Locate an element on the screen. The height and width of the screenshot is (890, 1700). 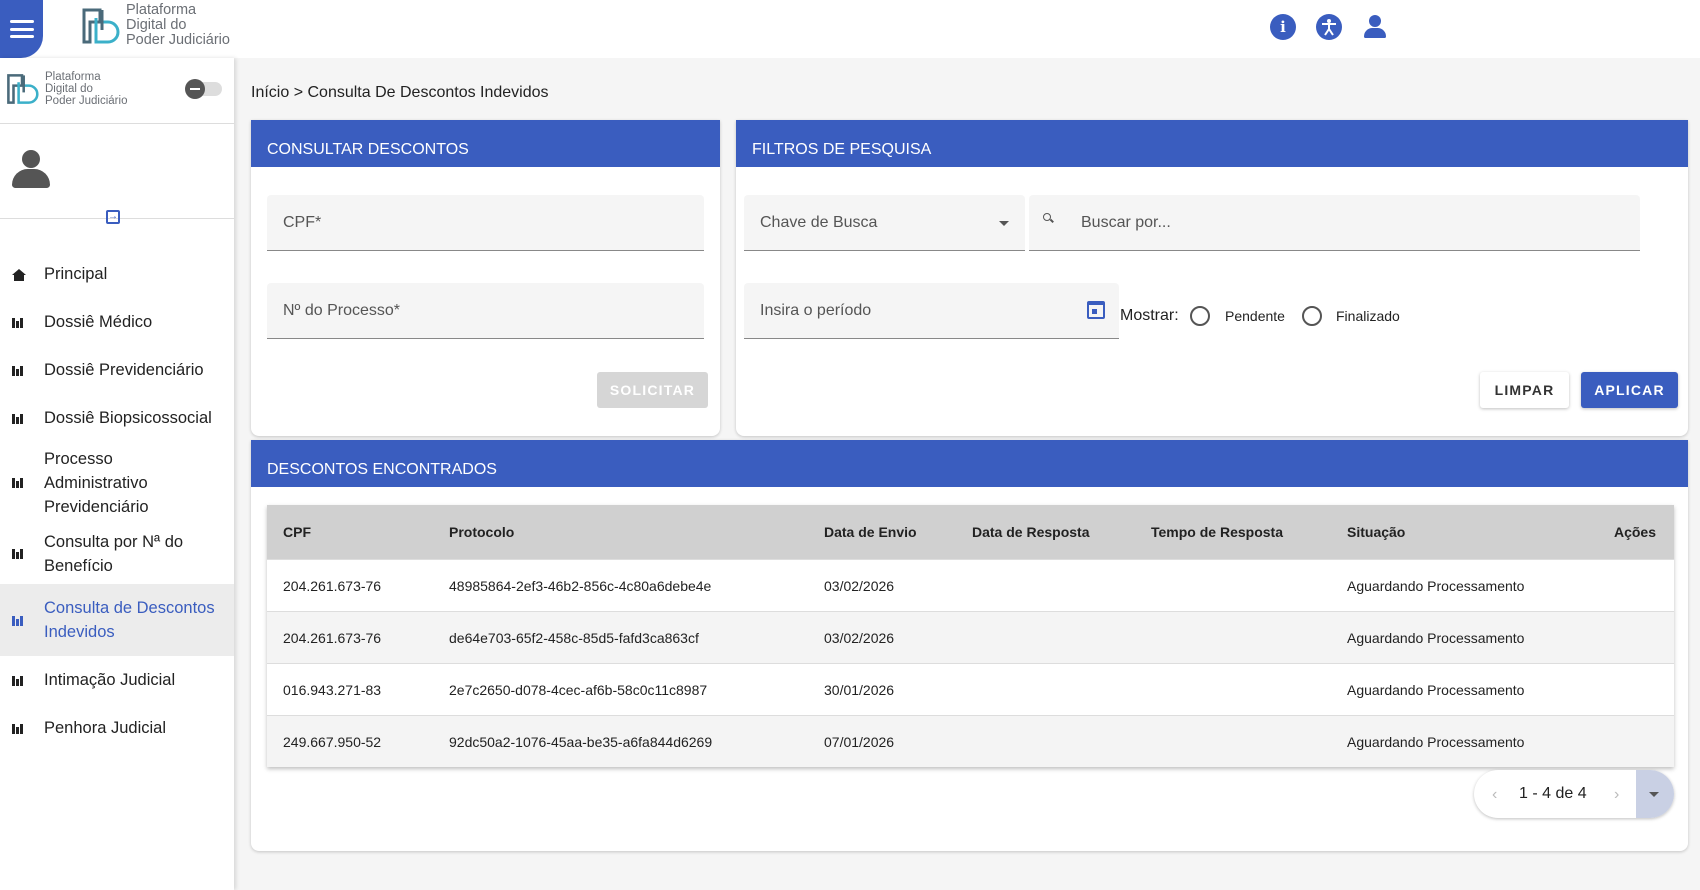
accessibility-icon is located at coordinates (1329, 27).